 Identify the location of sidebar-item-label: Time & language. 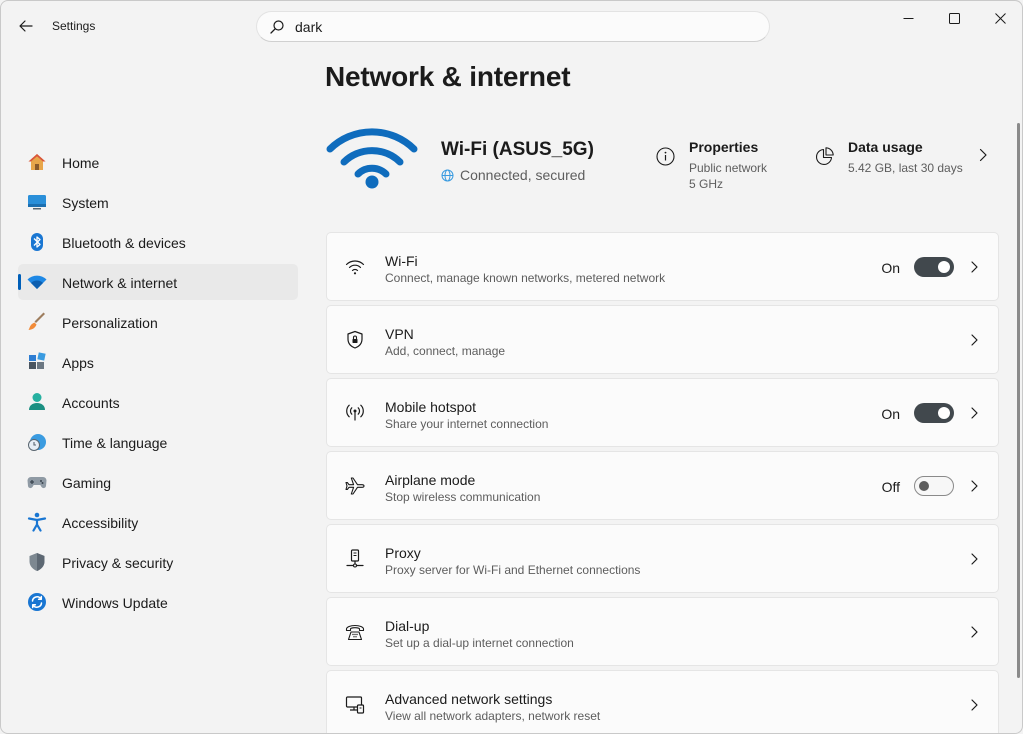
(115, 443).